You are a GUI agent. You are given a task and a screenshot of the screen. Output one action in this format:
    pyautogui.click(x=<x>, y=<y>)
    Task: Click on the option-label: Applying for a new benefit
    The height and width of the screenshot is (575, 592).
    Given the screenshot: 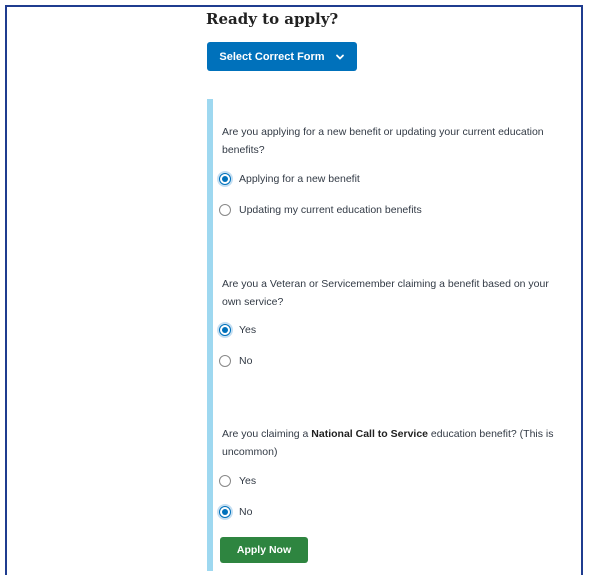 What is the action you would take?
    pyautogui.click(x=299, y=179)
    